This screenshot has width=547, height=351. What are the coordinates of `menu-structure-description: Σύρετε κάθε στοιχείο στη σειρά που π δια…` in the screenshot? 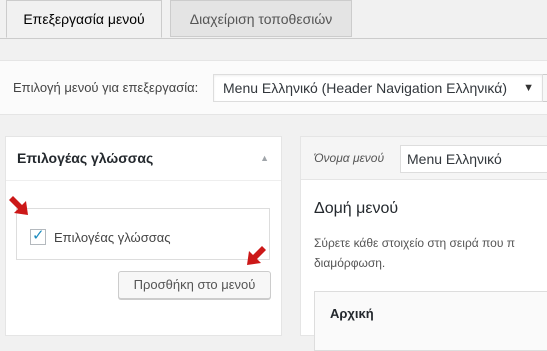 It's located at (430, 253).